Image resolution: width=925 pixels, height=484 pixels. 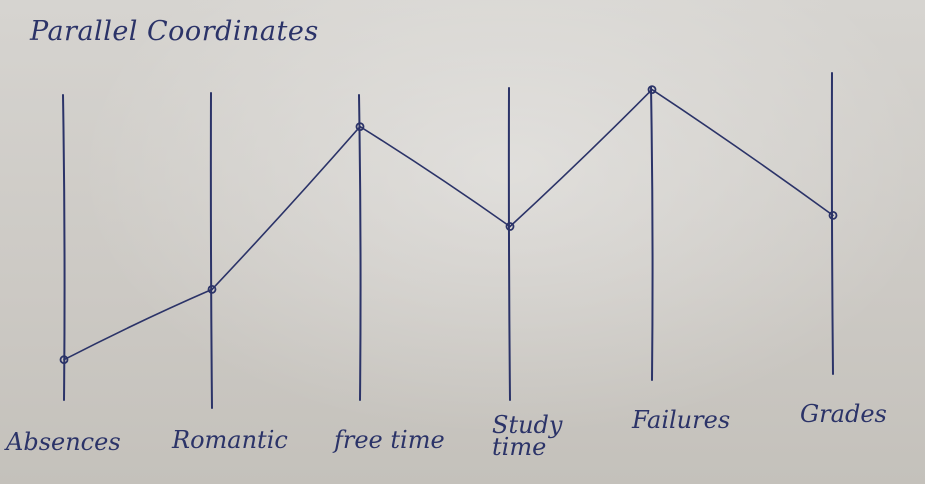 What do you see at coordinates (230, 440) in the screenshot?
I see `axis-label-romantic: Romantic` at bounding box center [230, 440].